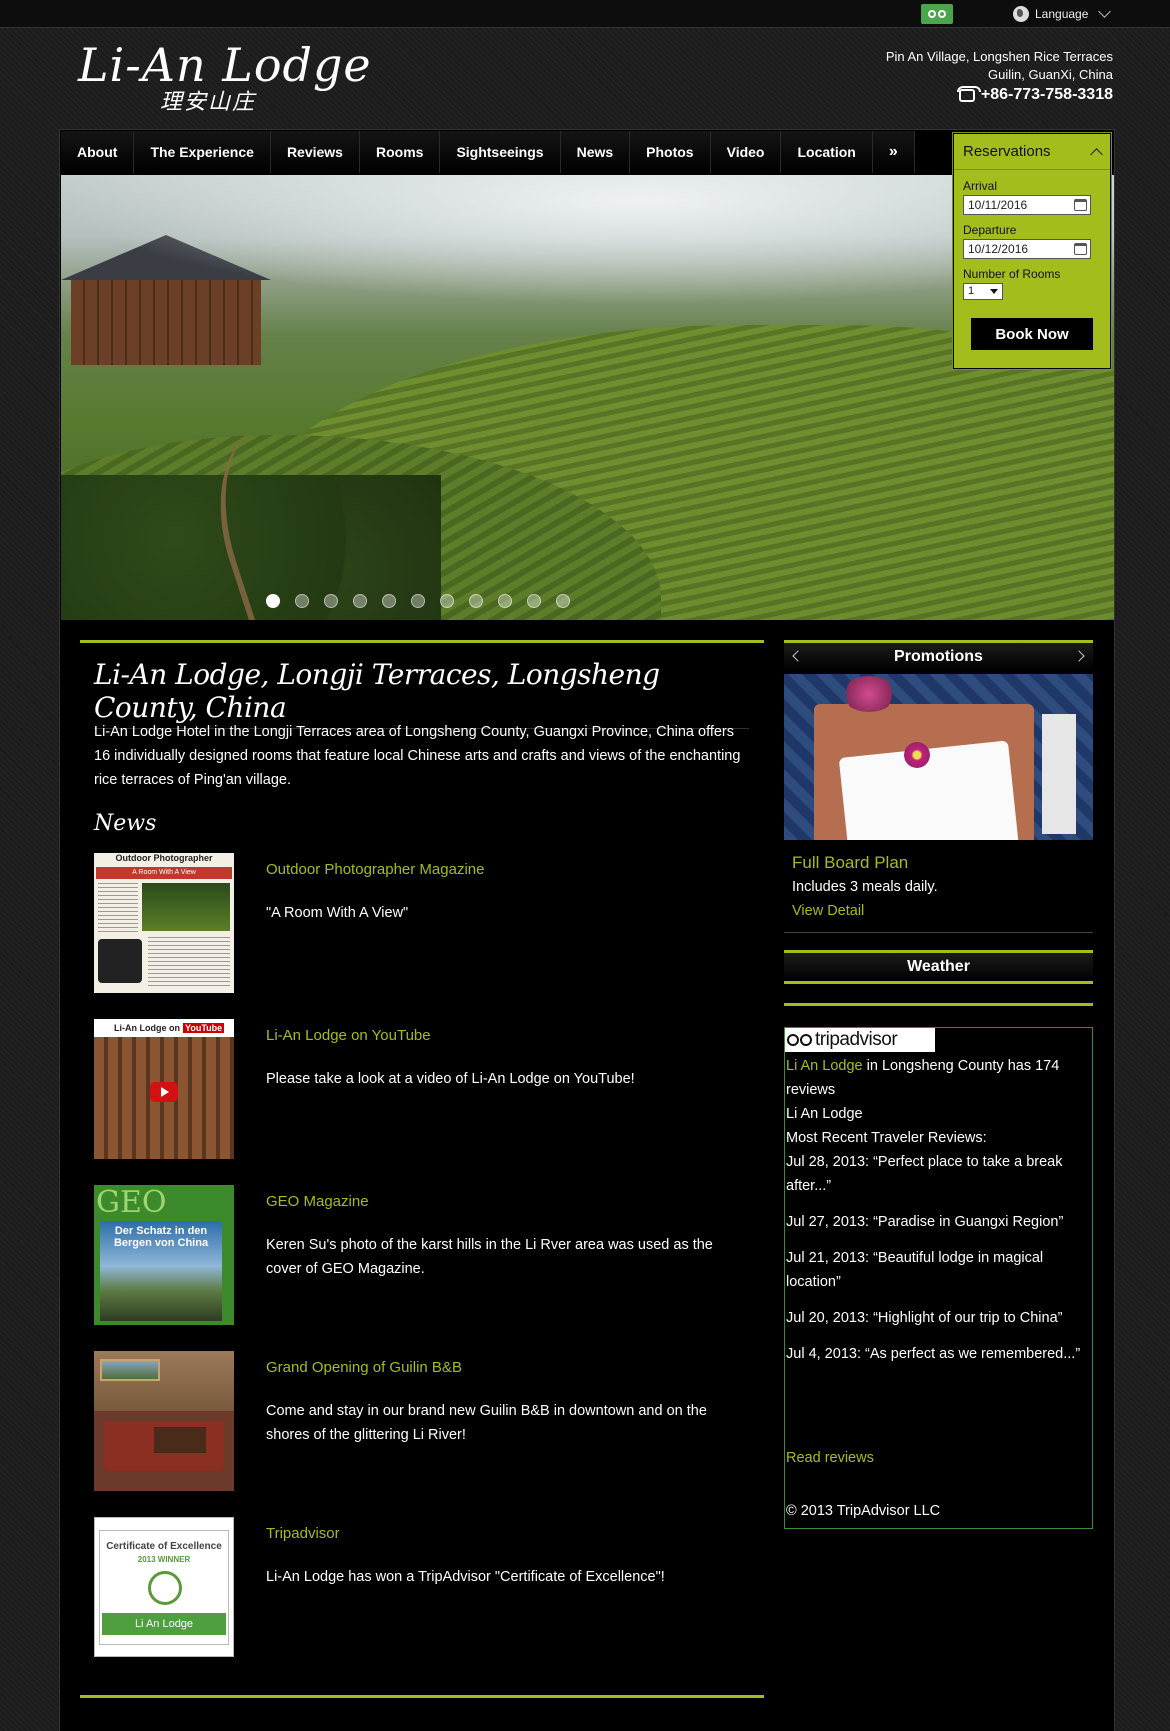 Image resolution: width=1170 pixels, height=1731 pixels. Describe the element at coordinates (850, 863) in the screenshot. I see `promotion-title: Full Board Plan` at that location.